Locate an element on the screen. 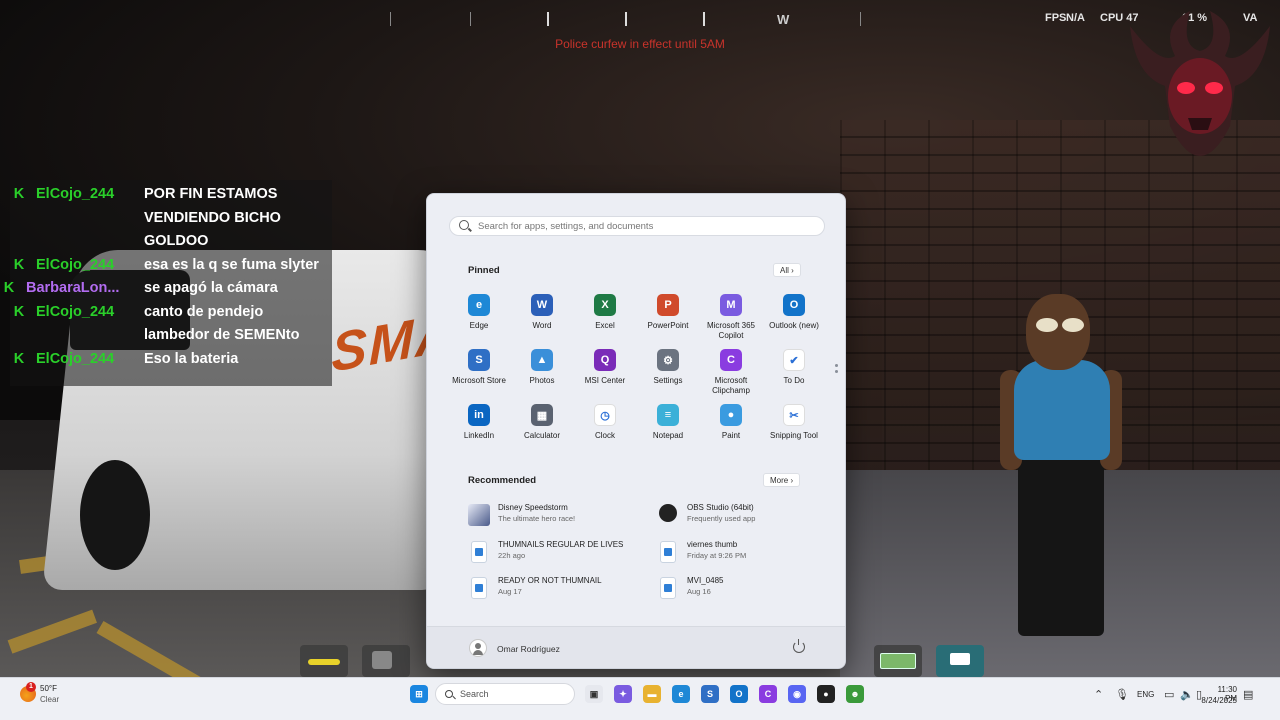 Image resolution: width=1280 pixels, height=720 pixels. pinned-app-tile: ▦ Calculator is located at coordinates (542, 429).